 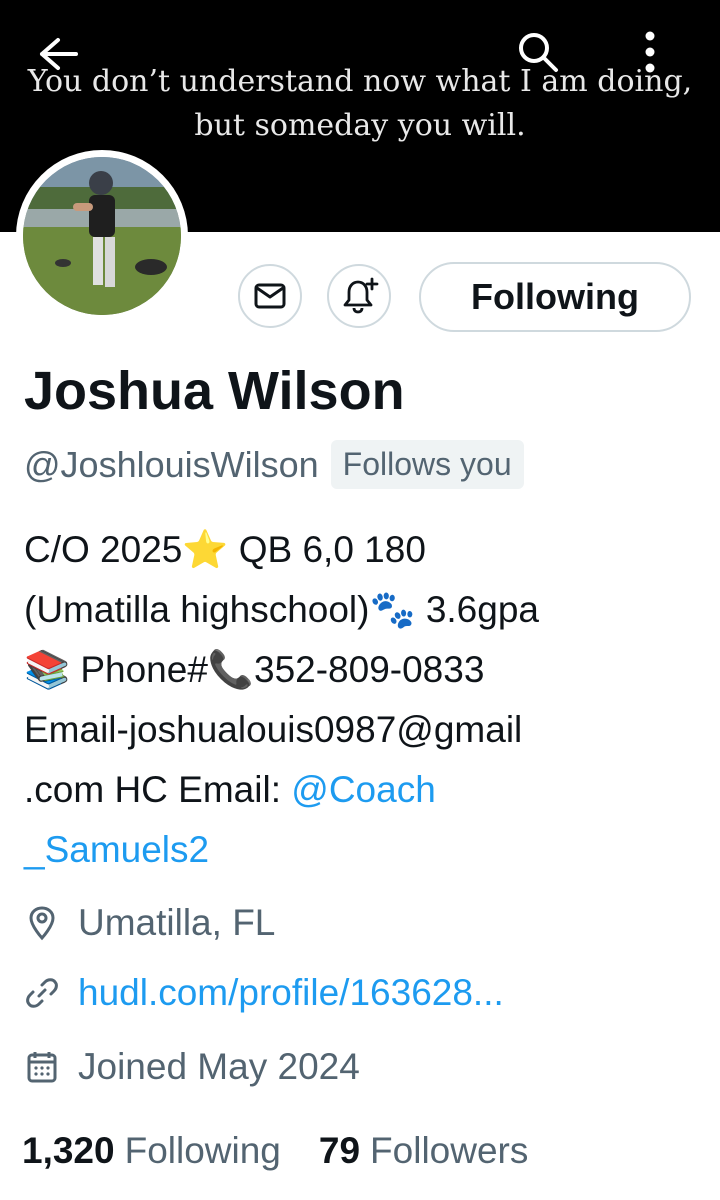 I want to click on display-name: Joshua Wilson, so click(x=214, y=391).